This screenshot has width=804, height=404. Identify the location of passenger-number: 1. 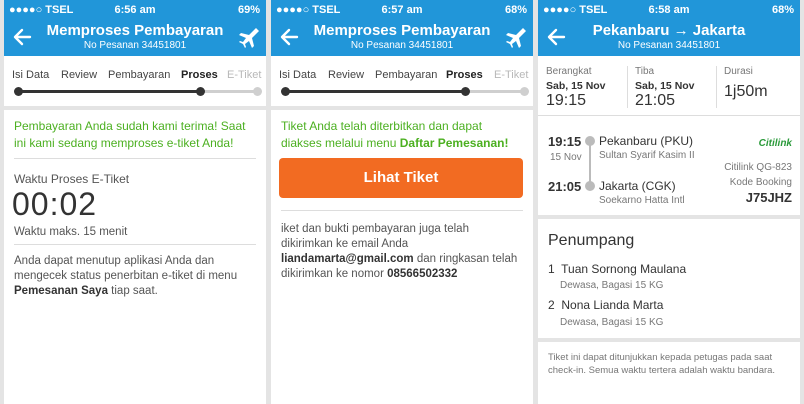
(551, 269).